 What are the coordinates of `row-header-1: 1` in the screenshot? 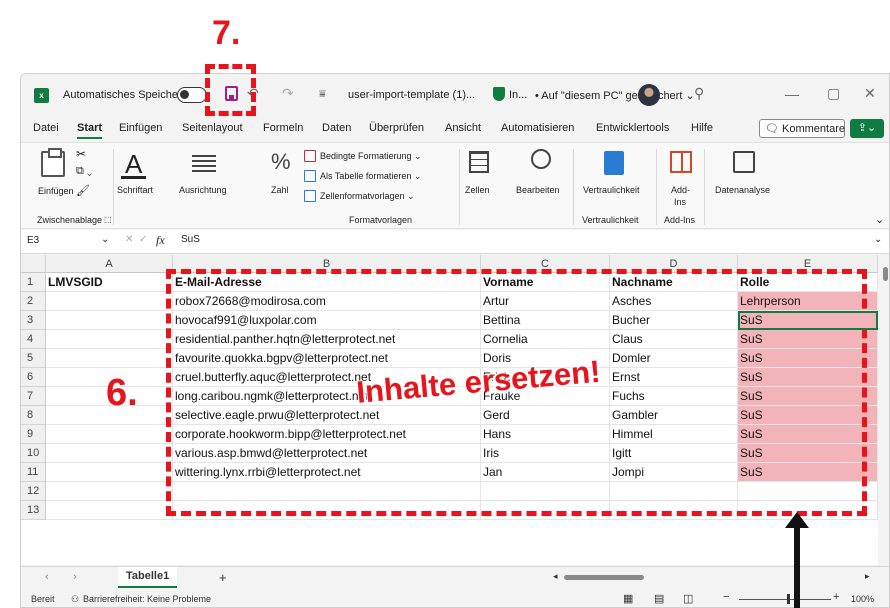 It's located at (33, 282).